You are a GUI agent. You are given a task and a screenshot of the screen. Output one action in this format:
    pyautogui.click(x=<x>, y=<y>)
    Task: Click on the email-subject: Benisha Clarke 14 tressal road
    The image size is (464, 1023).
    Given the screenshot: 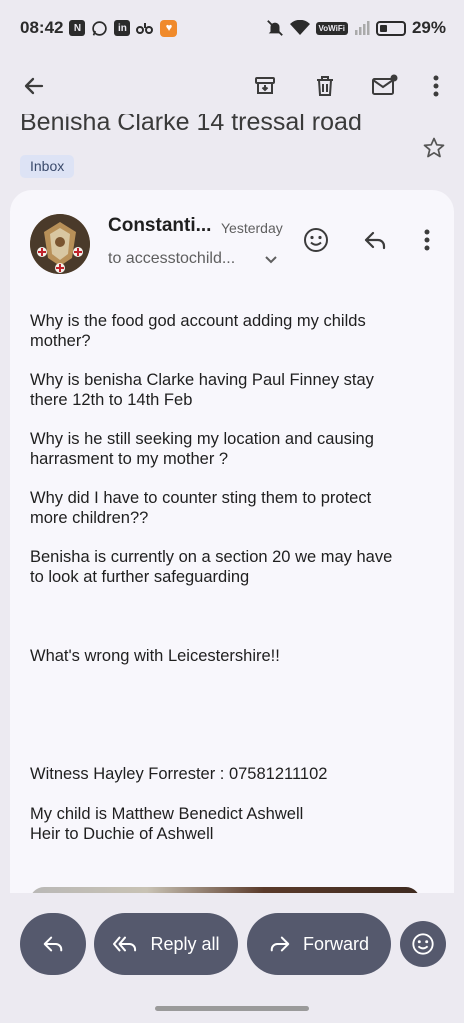 What is the action you would take?
    pyautogui.click(x=191, y=125)
    